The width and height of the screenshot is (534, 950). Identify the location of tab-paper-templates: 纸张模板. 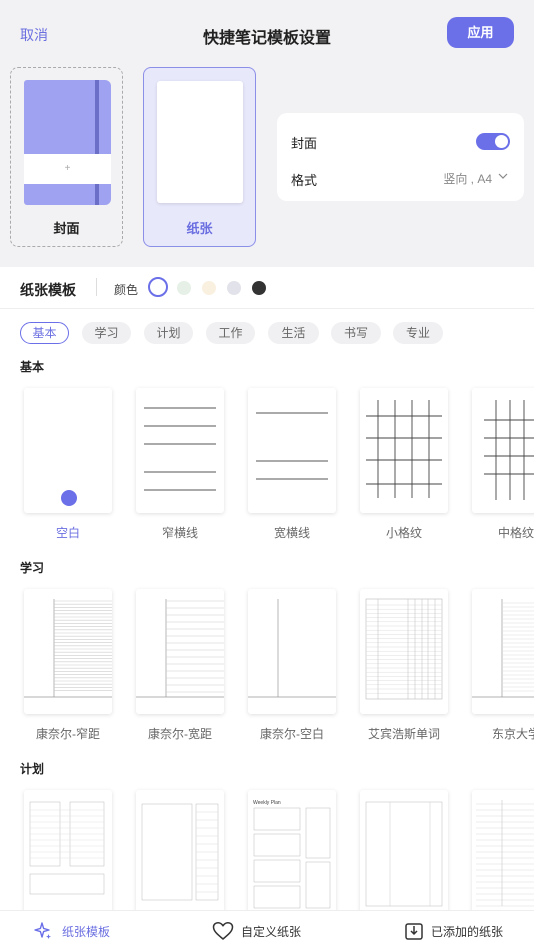
(83, 930).